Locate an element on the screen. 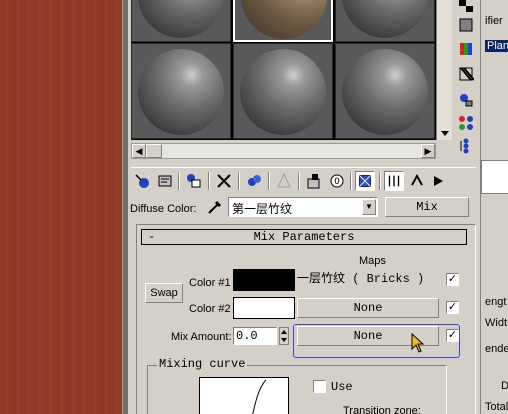 Image resolution: width=508 pixels, height=414 pixels. scroll-thumb is located at coordinates (154, 151).